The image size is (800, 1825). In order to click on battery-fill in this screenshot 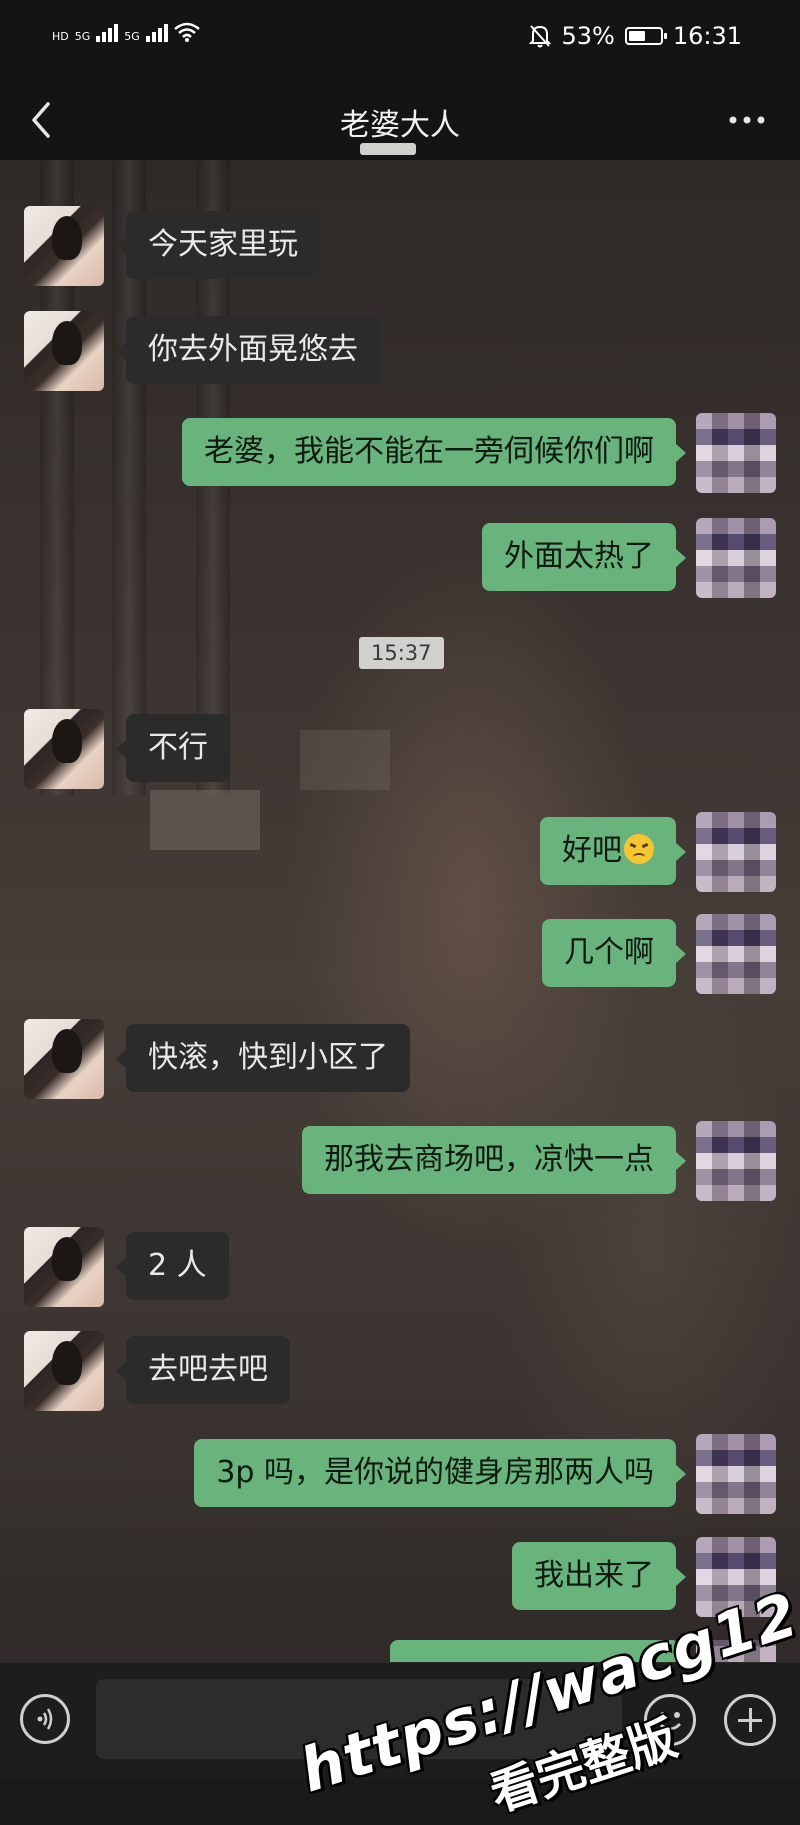, I will do `click(636, 36)`.